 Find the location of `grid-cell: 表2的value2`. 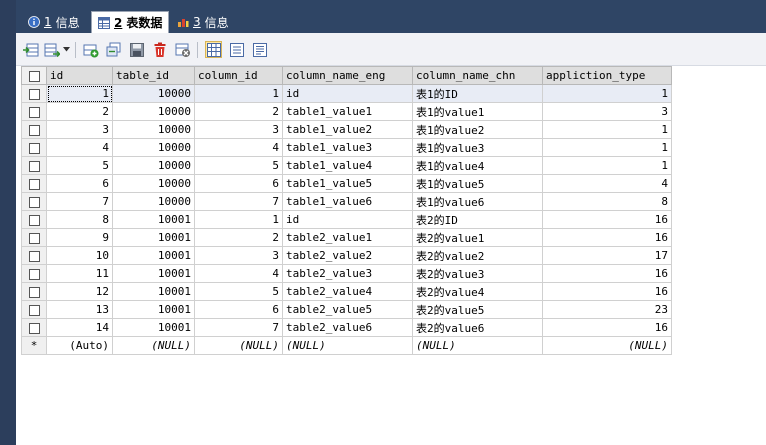

grid-cell: 表2的value2 is located at coordinates (477, 255).